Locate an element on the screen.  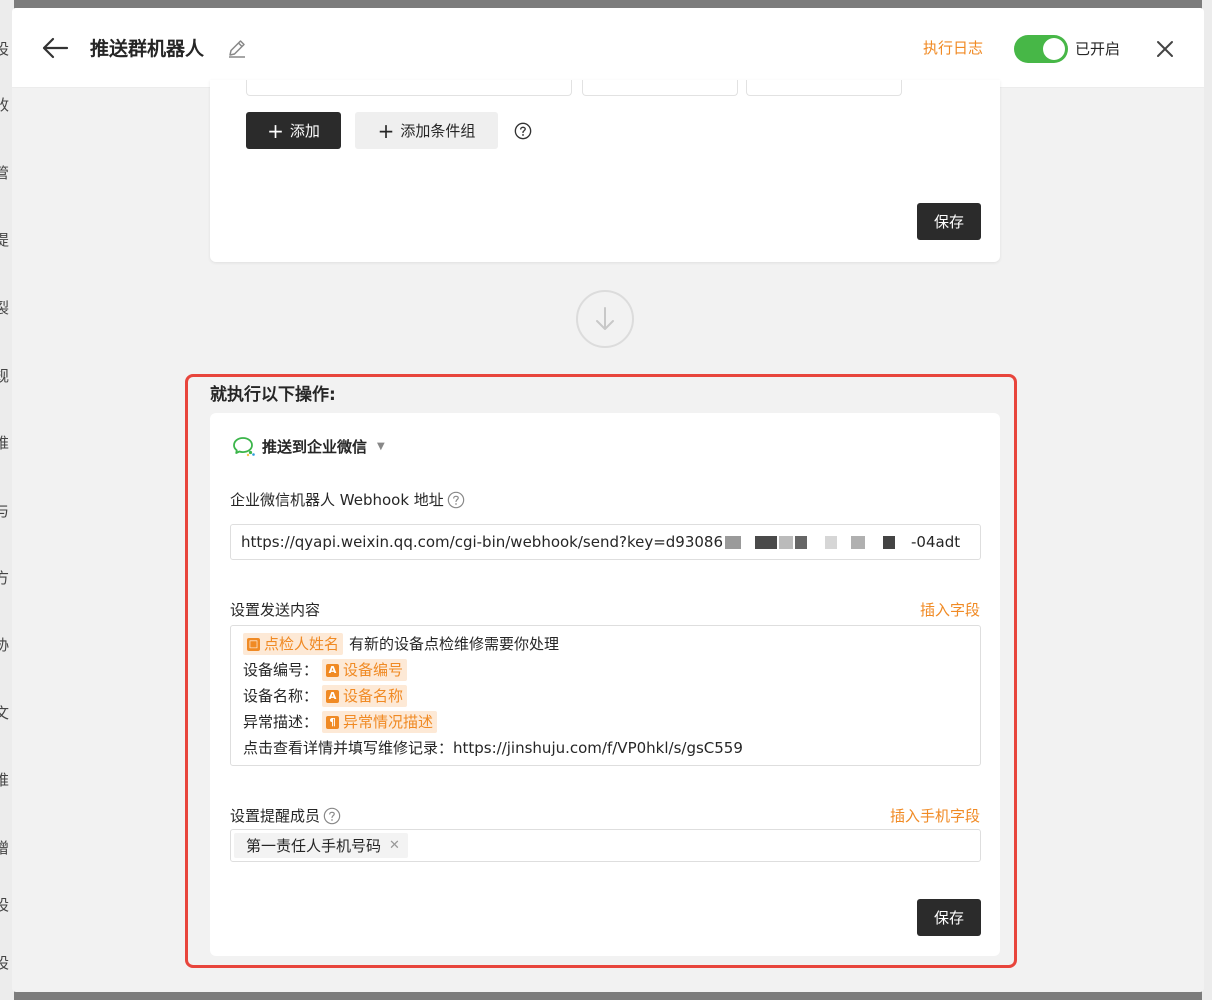
arrow-down-icon is located at coordinates (605, 318).